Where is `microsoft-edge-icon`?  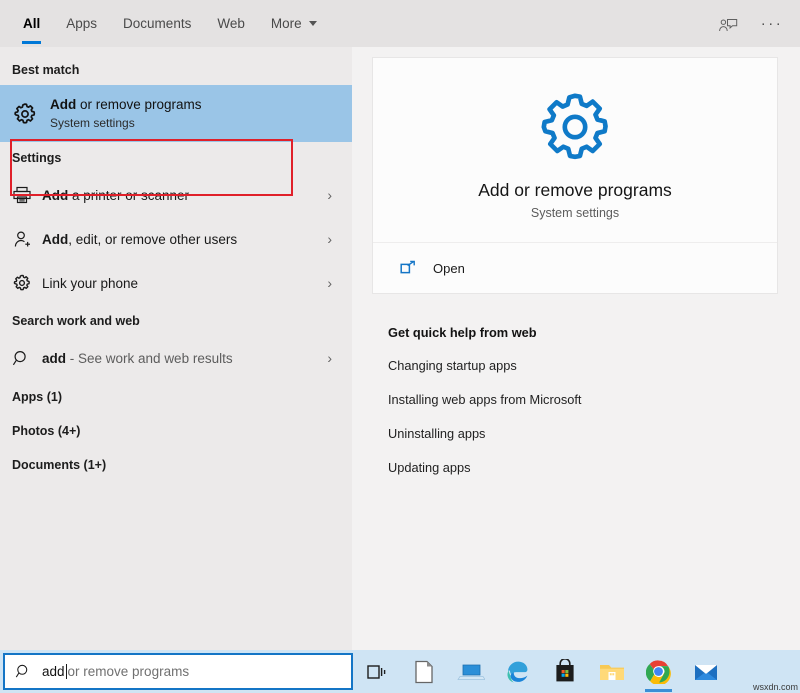 microsoft-edge-icon is located at coordinates (516, 672).